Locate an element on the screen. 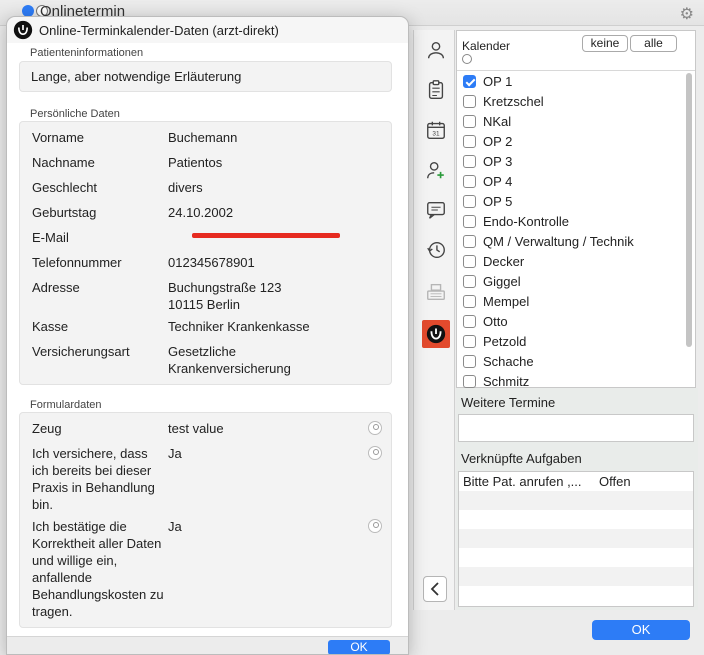 The width and height of the screenshot is (704, 655). field-value-line: Techniker Krankenkasse is located at coordinates (239, 326).